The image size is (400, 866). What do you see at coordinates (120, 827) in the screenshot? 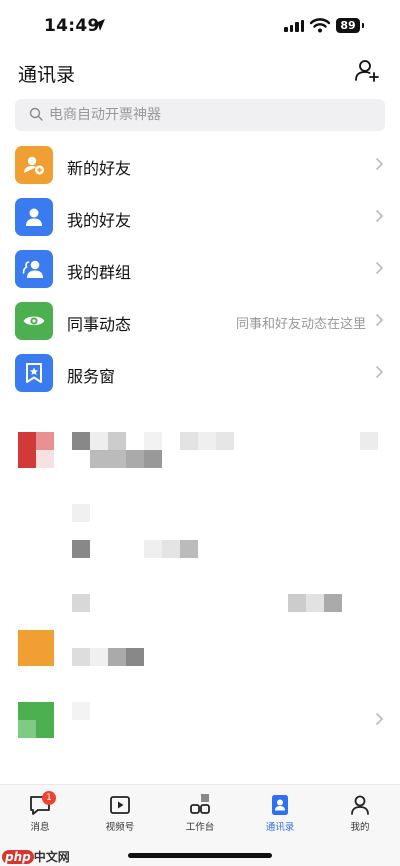
I see `tab-label: 视频号` at bounding box center [120, 827].